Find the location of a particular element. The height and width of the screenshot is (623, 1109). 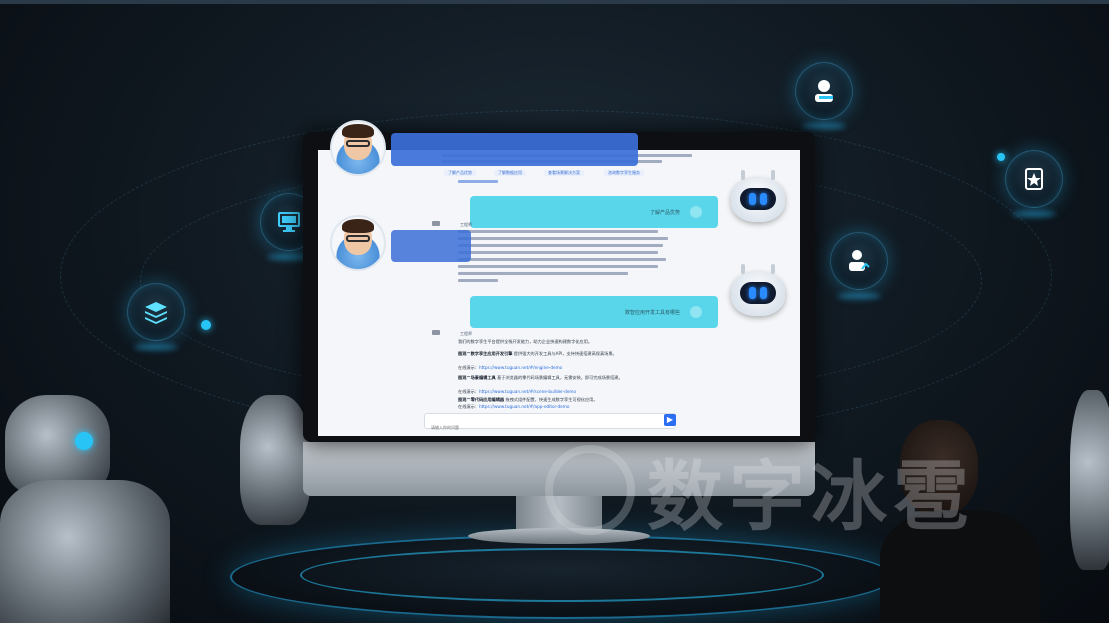

chat-input-bar is located at coordinates (550, 424).